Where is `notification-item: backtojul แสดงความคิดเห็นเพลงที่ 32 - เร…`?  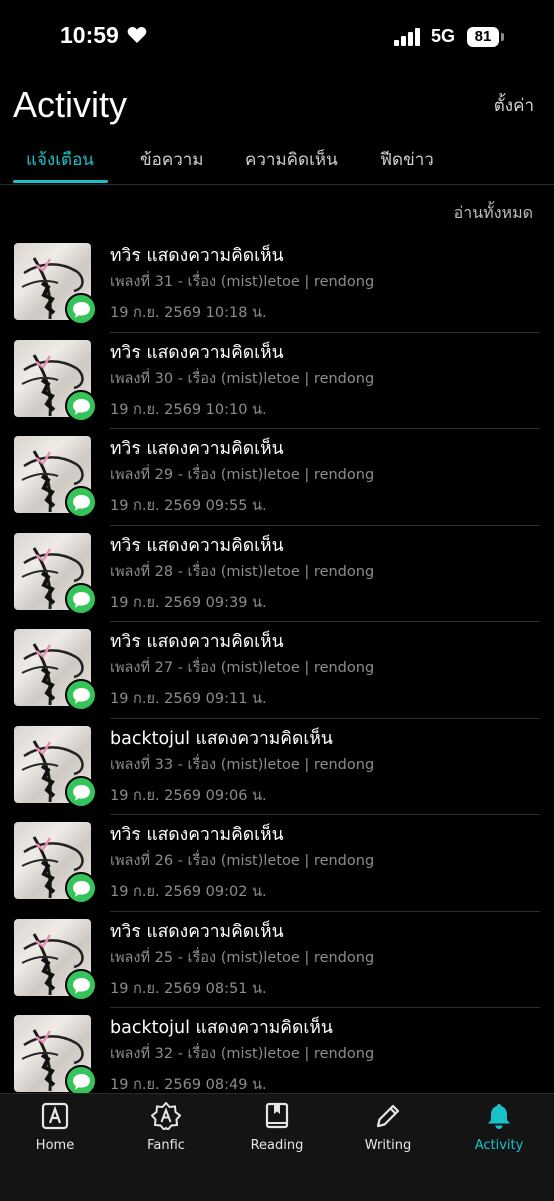 notification-item: backtojul แสดงความคิดเห็นเพลงที่ 32 - เร… is located at coordinates (277, 1056).